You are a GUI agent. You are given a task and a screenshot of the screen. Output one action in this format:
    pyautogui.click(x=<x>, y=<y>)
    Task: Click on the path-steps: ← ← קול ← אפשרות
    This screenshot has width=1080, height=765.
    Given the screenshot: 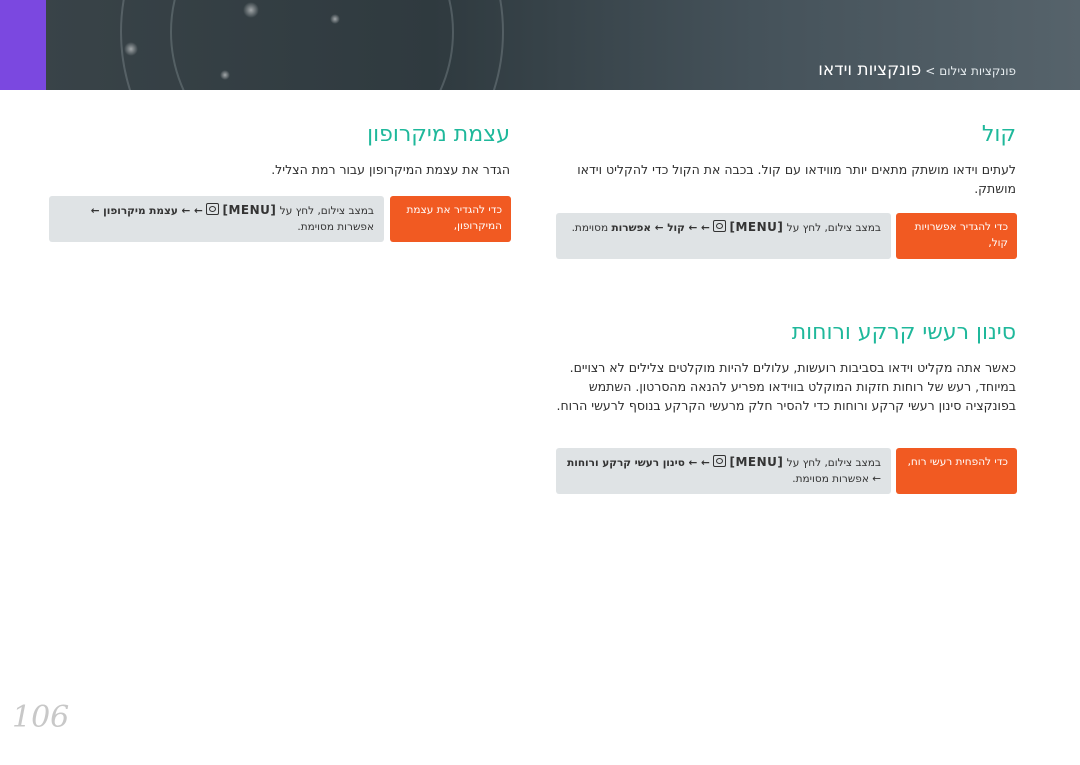 What is the action you would take?
    pyautogui.click(x=660, y=228)
    